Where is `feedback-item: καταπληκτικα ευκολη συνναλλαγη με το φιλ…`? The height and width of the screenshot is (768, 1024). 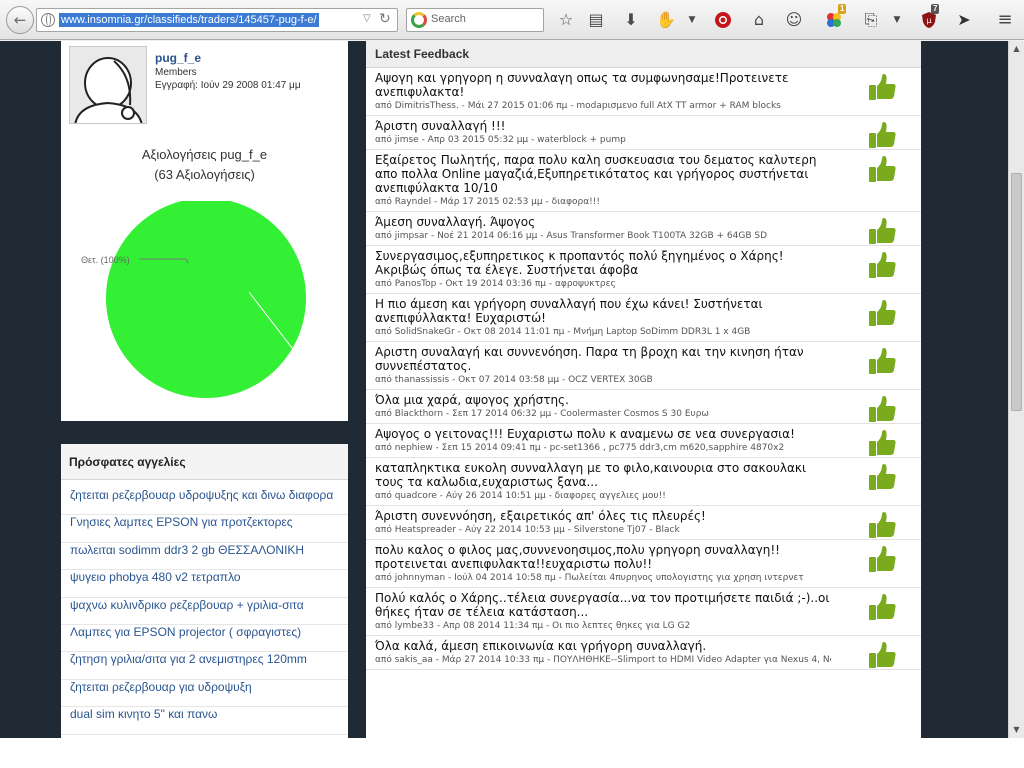 feedback-item: καταπληκτικα ευκολη συνναλλαγη με το φιλ… is located at coordinates (643, 482).